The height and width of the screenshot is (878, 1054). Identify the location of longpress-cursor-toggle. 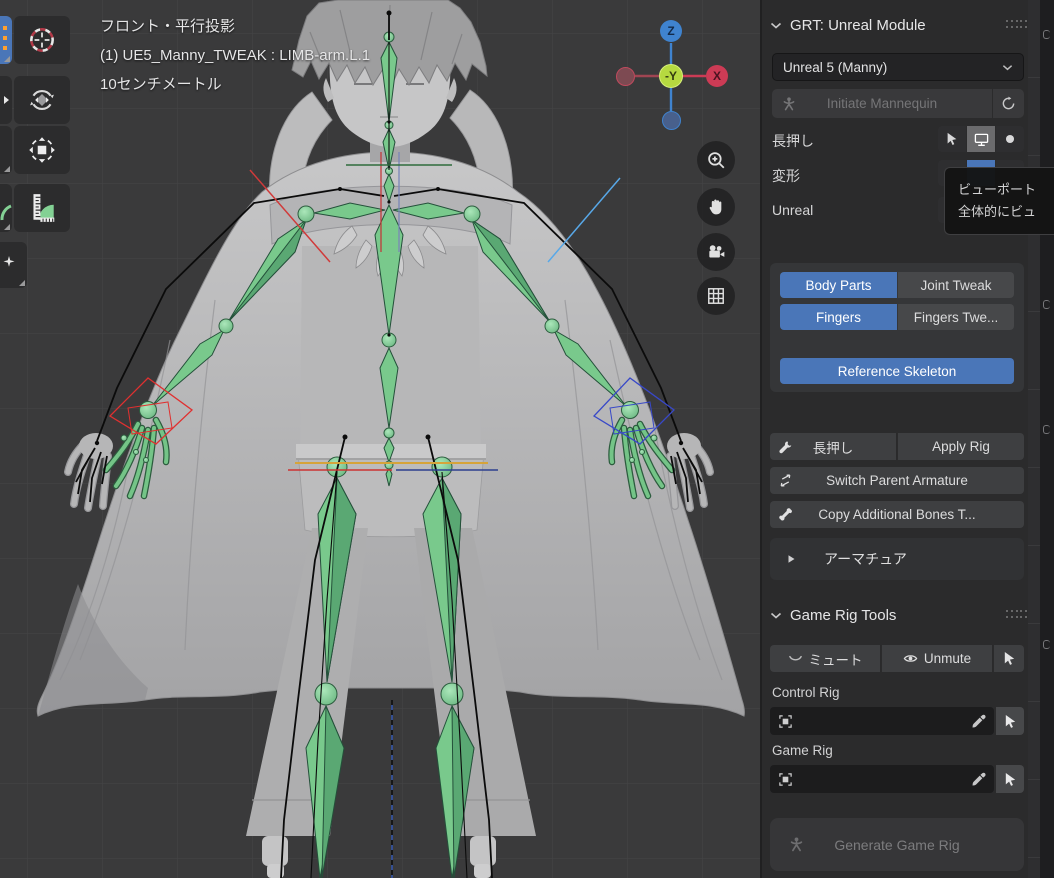
(952, 139).